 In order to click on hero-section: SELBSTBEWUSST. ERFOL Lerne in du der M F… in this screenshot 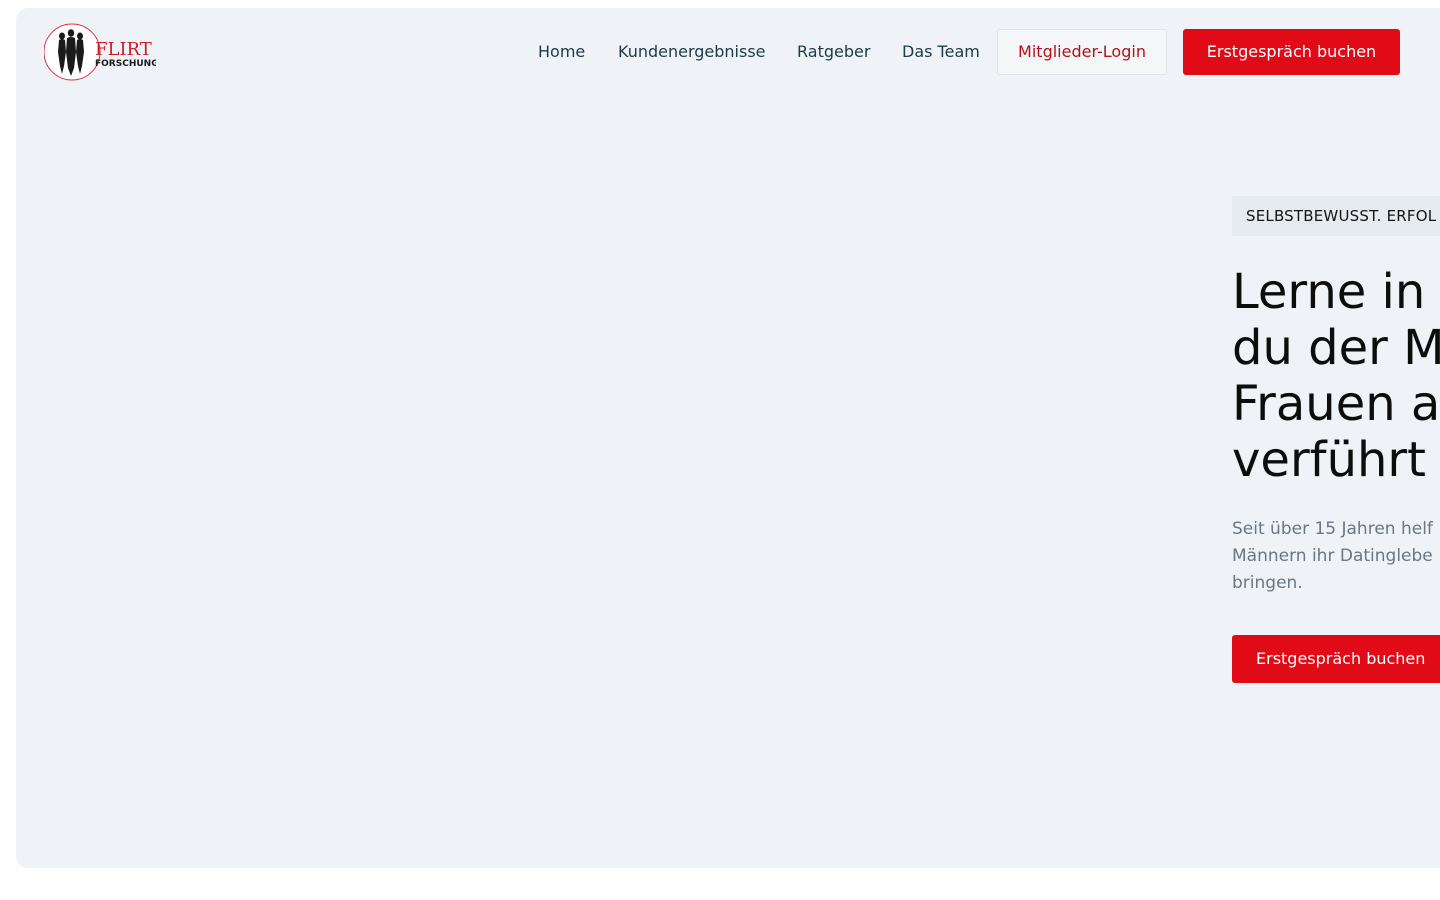, I will do `click(1336, 439)`.